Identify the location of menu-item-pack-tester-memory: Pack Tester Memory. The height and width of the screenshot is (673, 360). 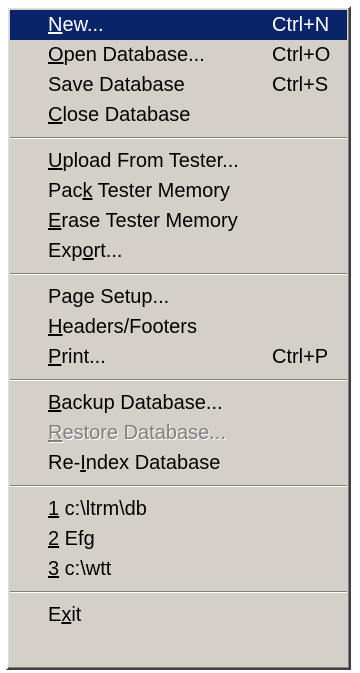
(178, 191).